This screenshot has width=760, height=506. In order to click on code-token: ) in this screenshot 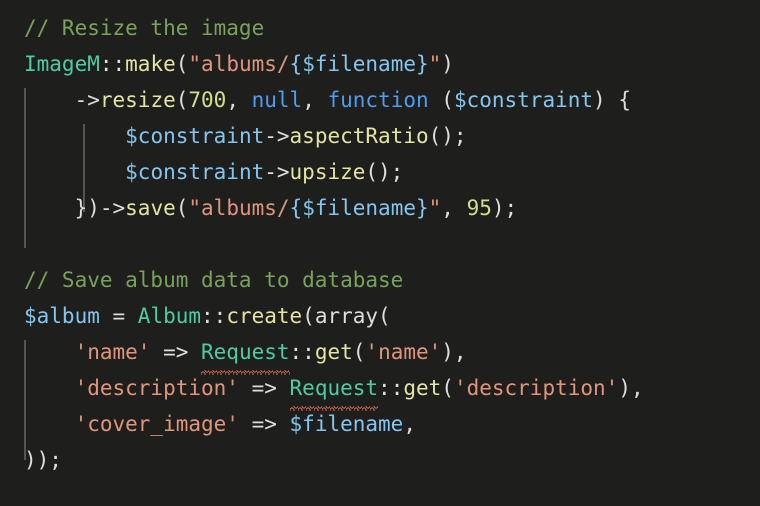, I will do `click(447, 64)`.